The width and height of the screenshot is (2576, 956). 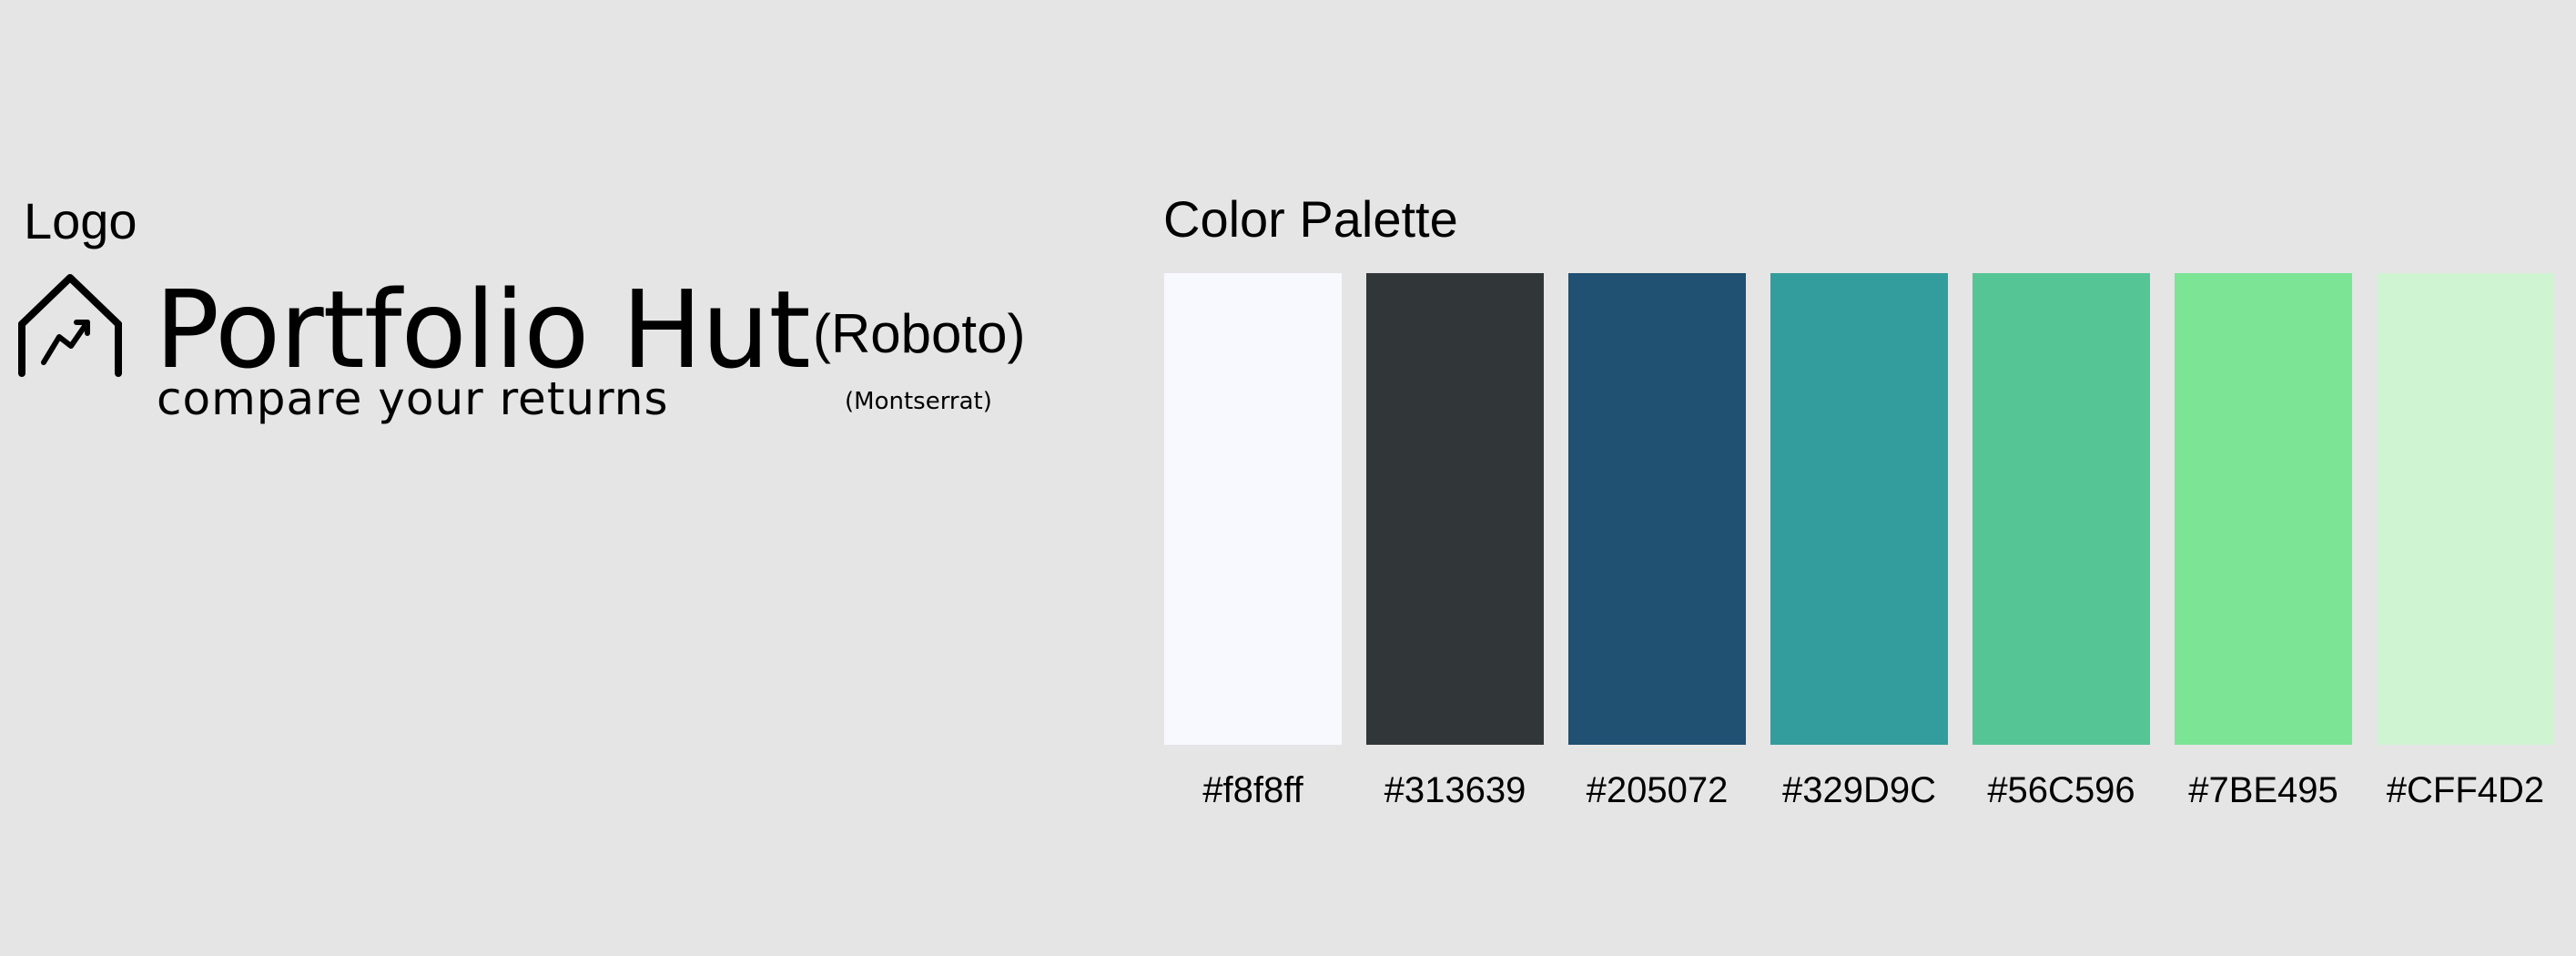 What do you see at coordinates (483, 330) in the screenshot?
I see `brand-name: Portfolio Hut` at bounding box center [483, 330].